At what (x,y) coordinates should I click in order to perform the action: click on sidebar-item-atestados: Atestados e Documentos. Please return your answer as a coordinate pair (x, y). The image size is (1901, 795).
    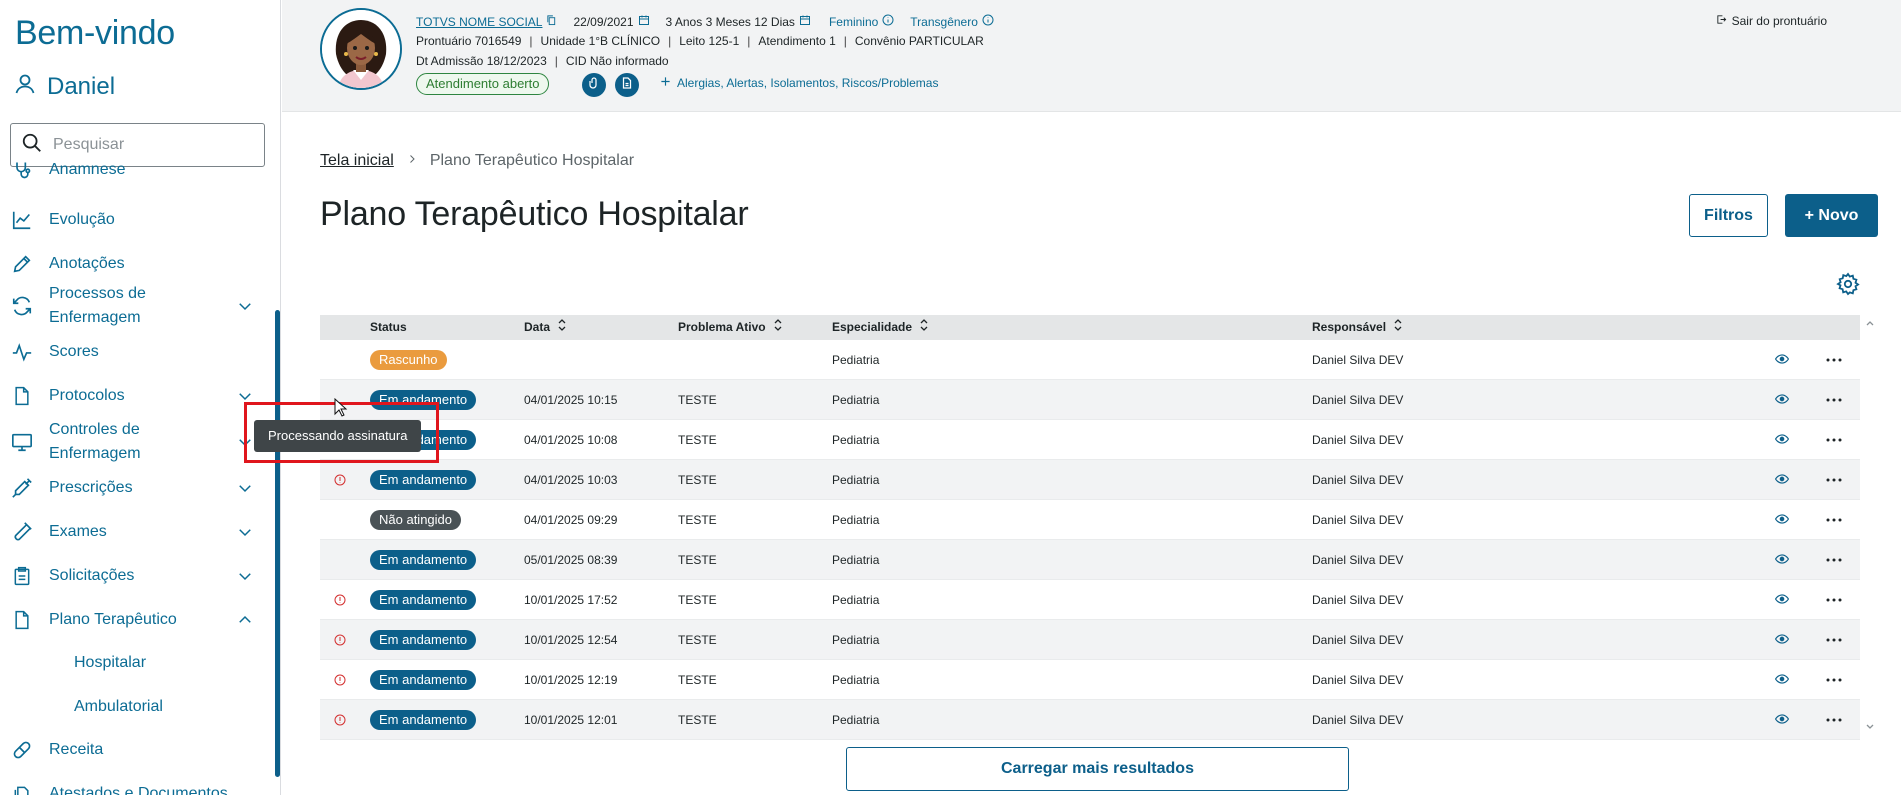
    Looking at the image, I should click on (136, 788).